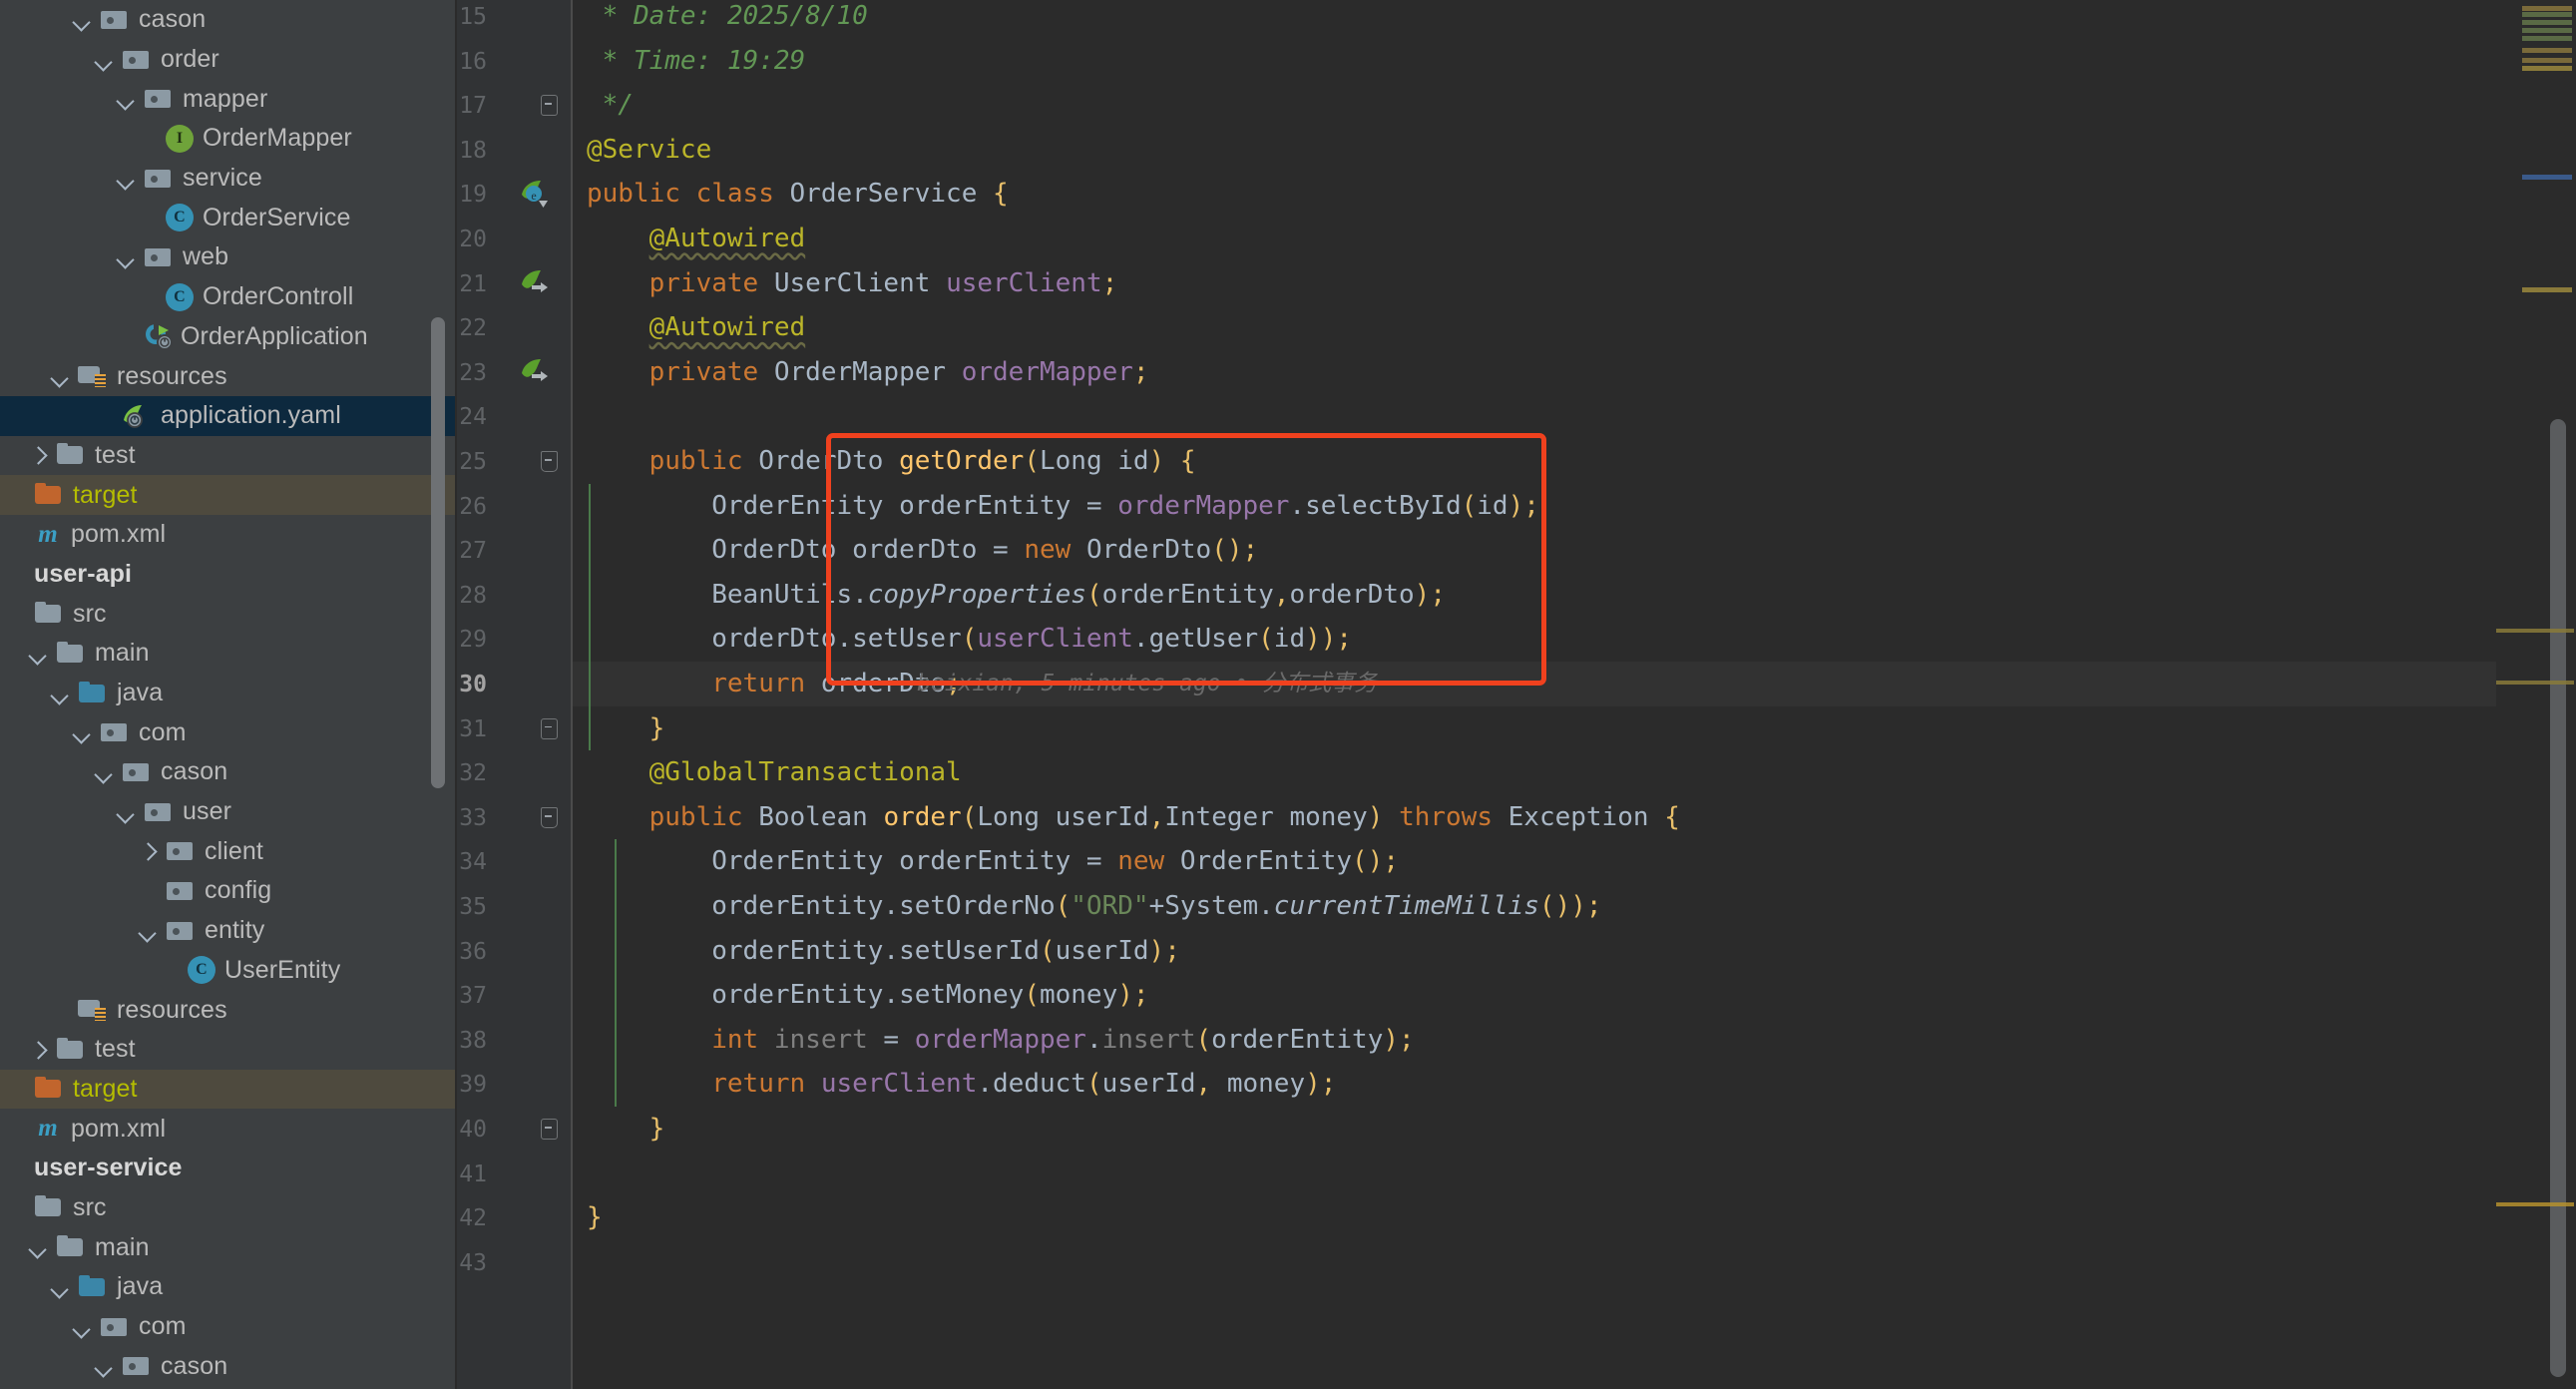 The image size is (2576, 1389). Describe the element at coordinates (1147, 684) in the screenshot. I see `git-blame-inlay-hint: beixian, 5 minutes ago • 分布式事务` at that location.